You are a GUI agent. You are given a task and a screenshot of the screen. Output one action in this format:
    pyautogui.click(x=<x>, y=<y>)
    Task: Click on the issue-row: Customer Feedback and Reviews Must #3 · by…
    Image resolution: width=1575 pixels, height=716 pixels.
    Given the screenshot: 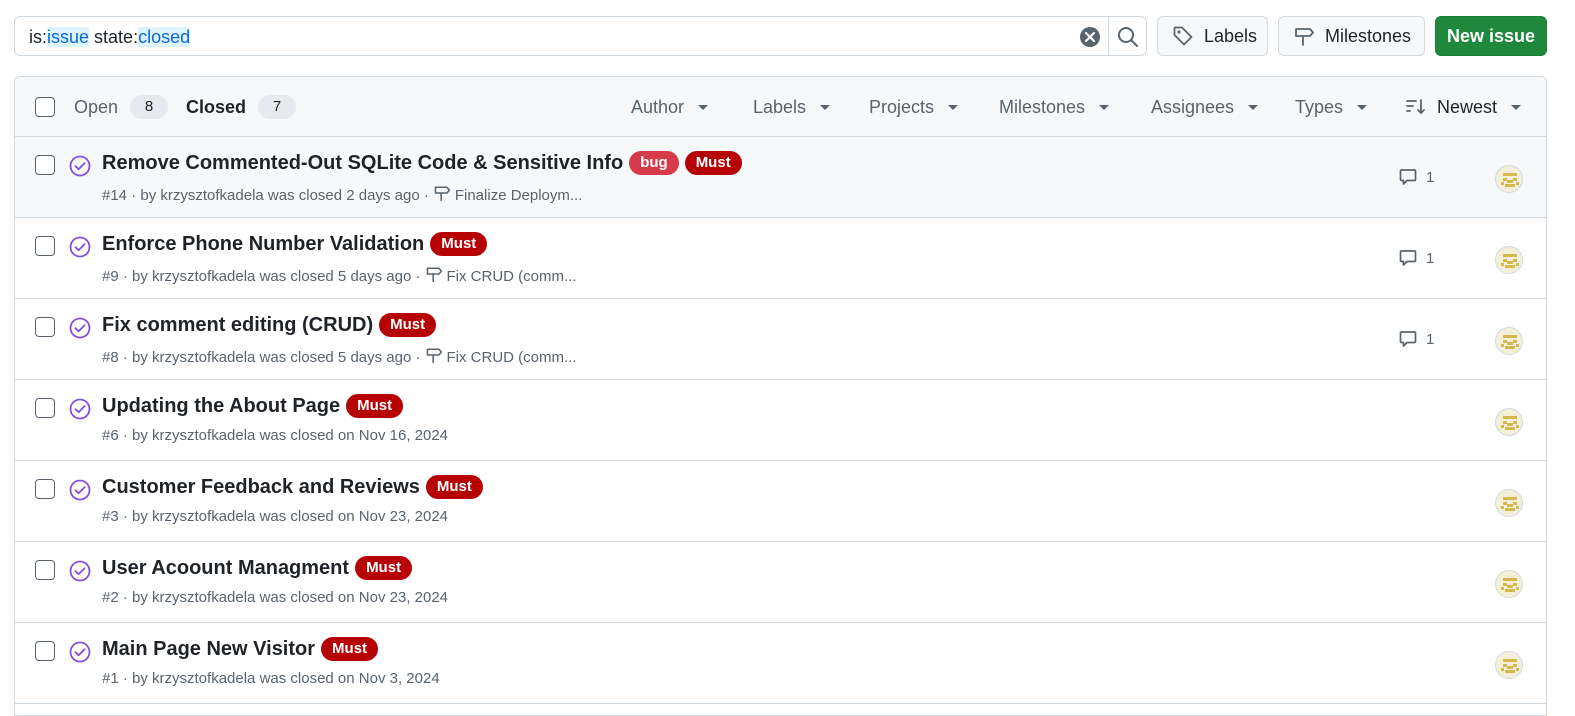 What is the action you would take?
    pyautogui.click(x=780, y=501)
    